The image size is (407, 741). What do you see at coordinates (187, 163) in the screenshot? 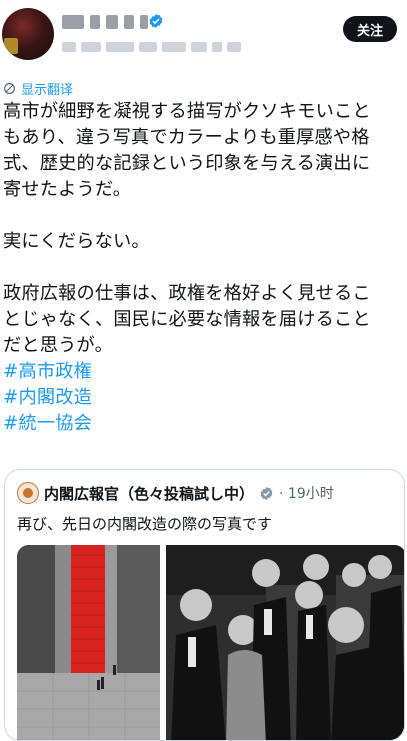
I see `post-line: 式、歴史的な記録という印象を与える演出に` at bounding box center [187, 163].